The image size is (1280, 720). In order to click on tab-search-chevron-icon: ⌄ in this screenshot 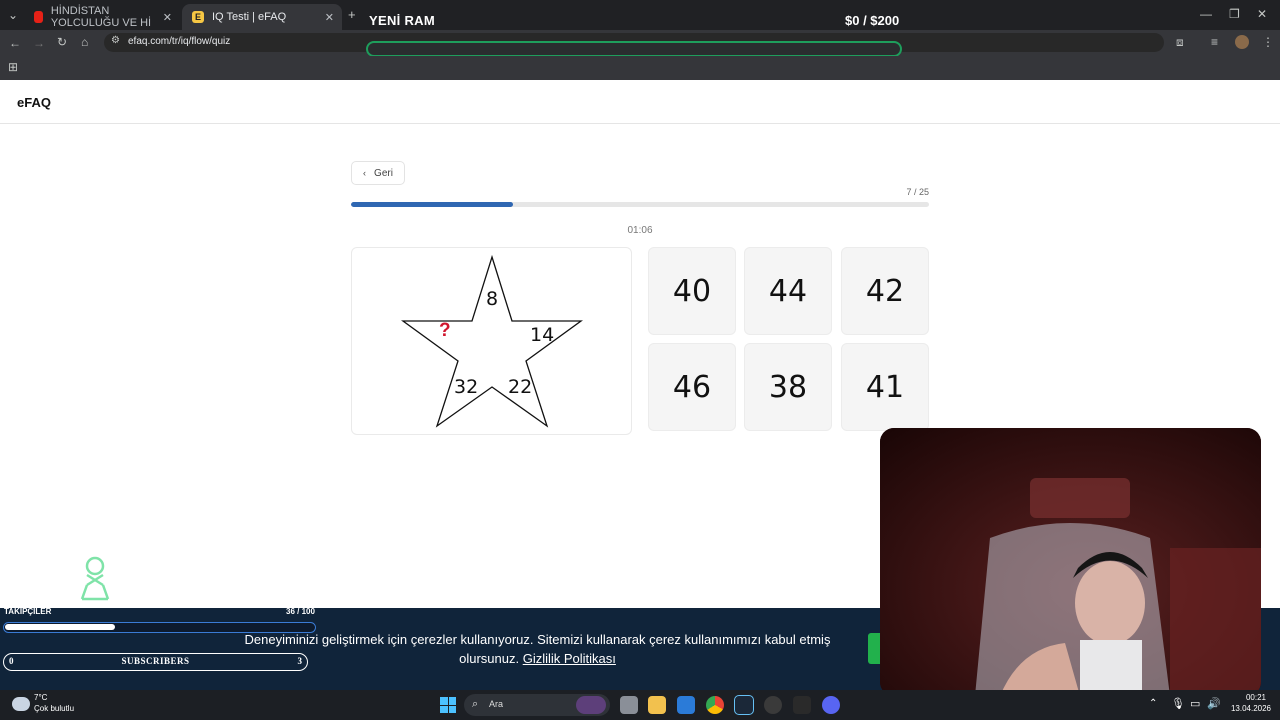, I will do `click(13, 15)`.